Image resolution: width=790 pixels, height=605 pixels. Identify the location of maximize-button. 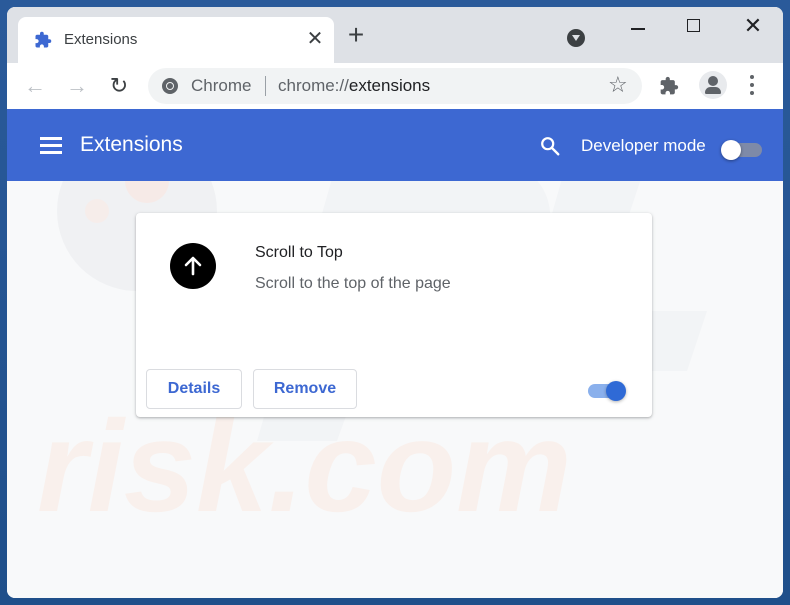
(693, 27).